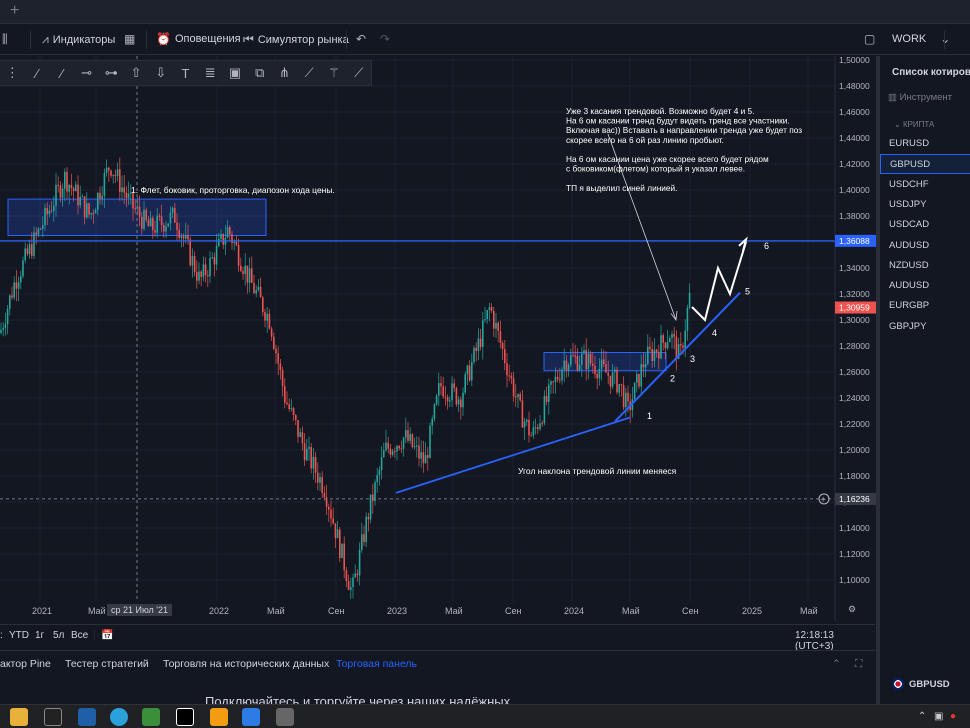  What do you see at coordinates (922, 716) in the screenshot?
I see `tray-chevron-icon: ⌃` at bounding box center [922, 716].